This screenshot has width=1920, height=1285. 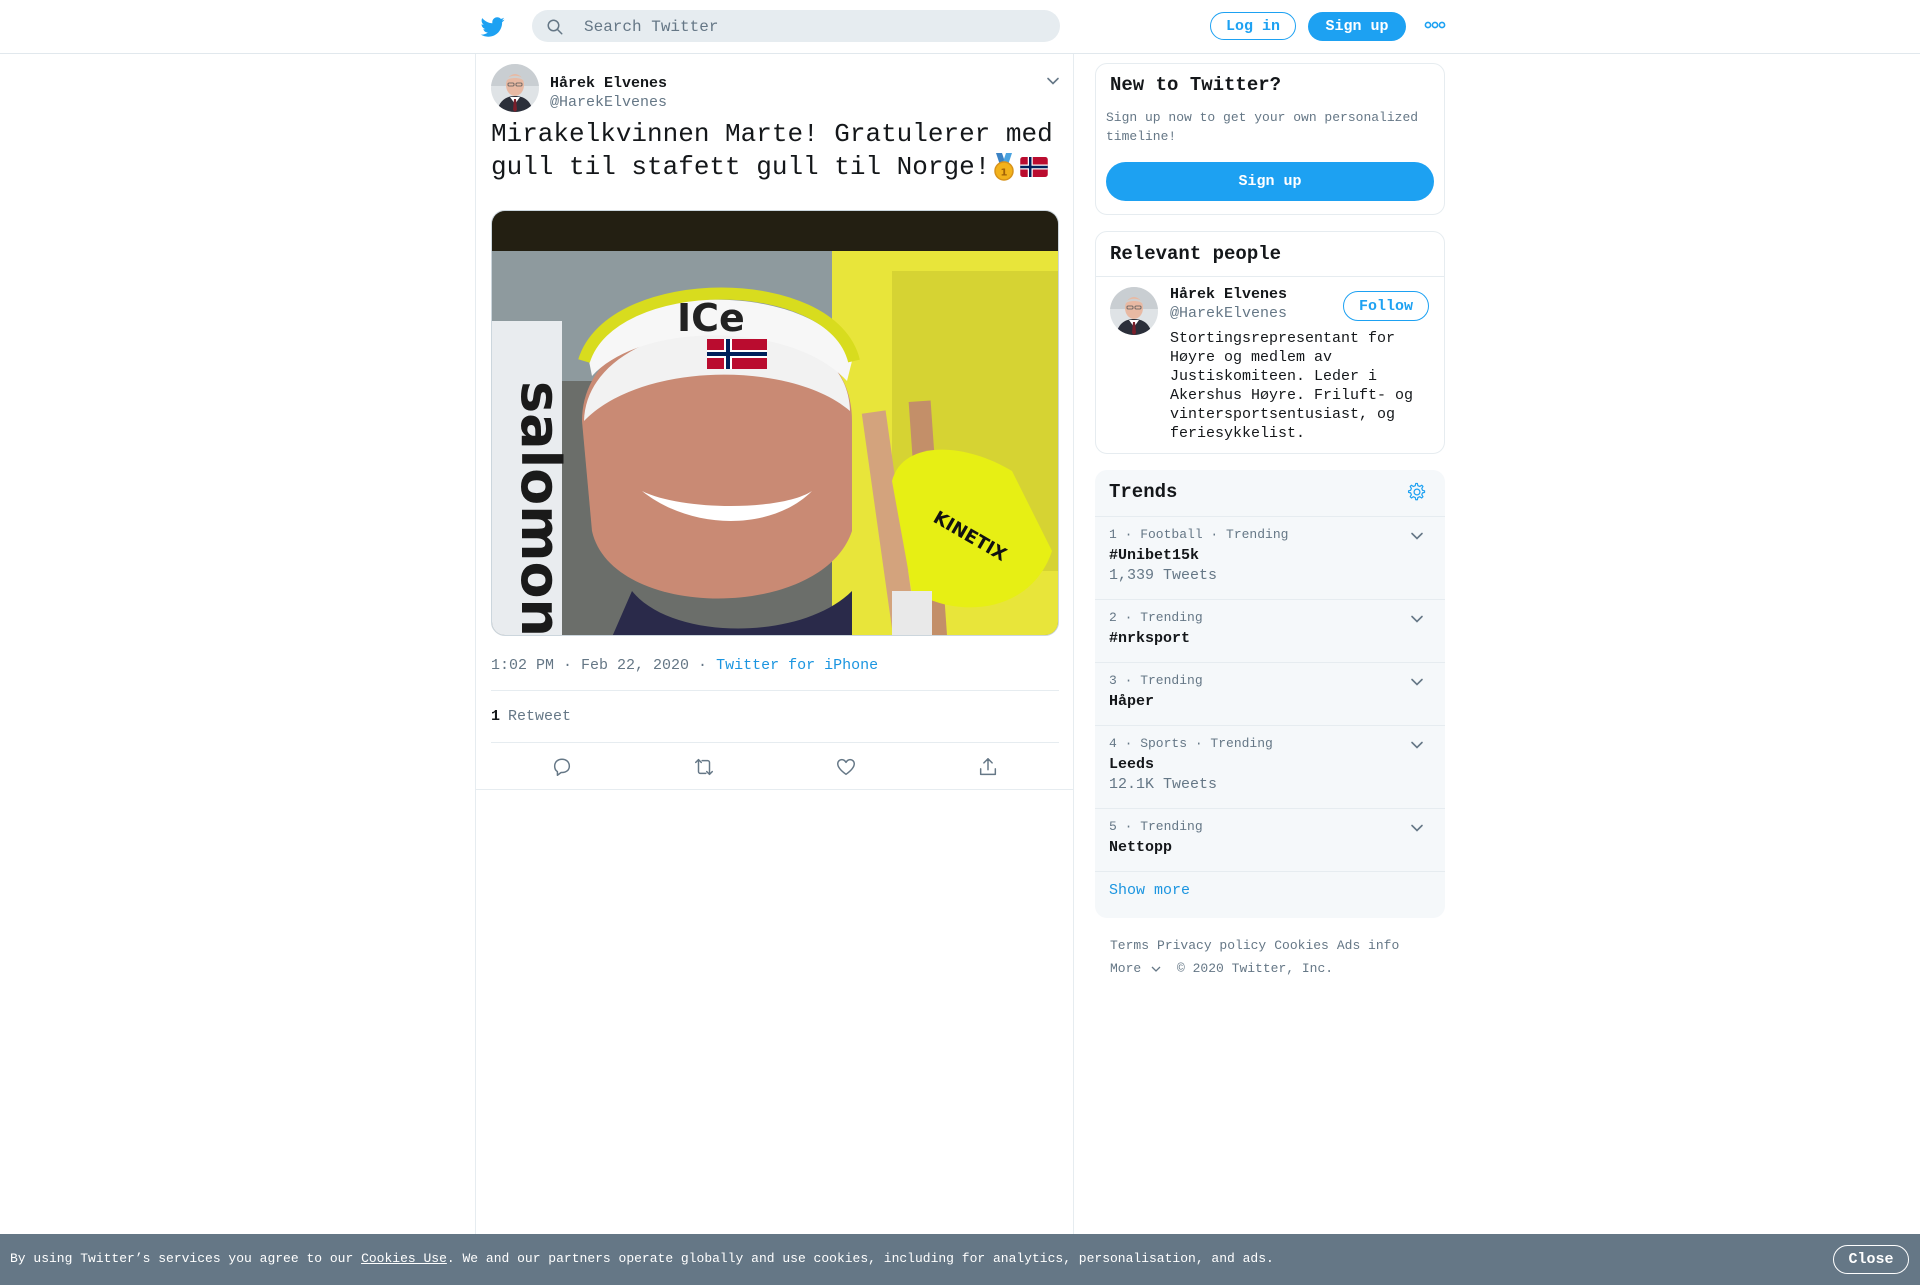 What do you see at coordinates (1131, 701) in the screenshot?
I see `trend-name: Håper` at bounding box center [1131, 701].